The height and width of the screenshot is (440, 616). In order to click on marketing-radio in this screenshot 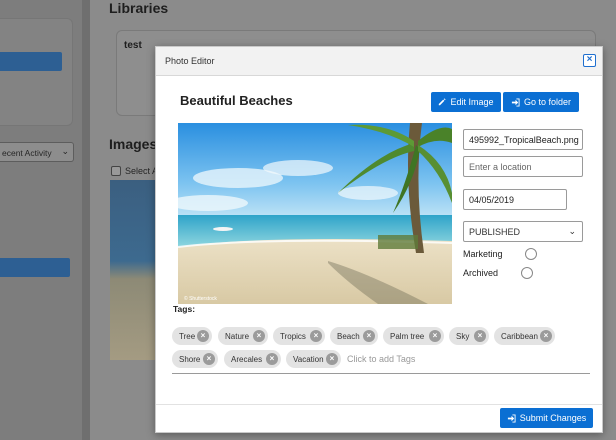, I will do `click(531, 254)`.